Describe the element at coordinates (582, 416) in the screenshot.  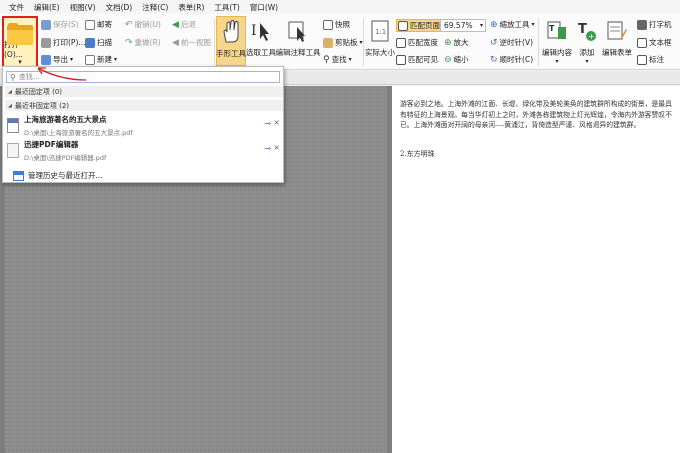
I see `watermark-logo: Baid 经验` at that location.